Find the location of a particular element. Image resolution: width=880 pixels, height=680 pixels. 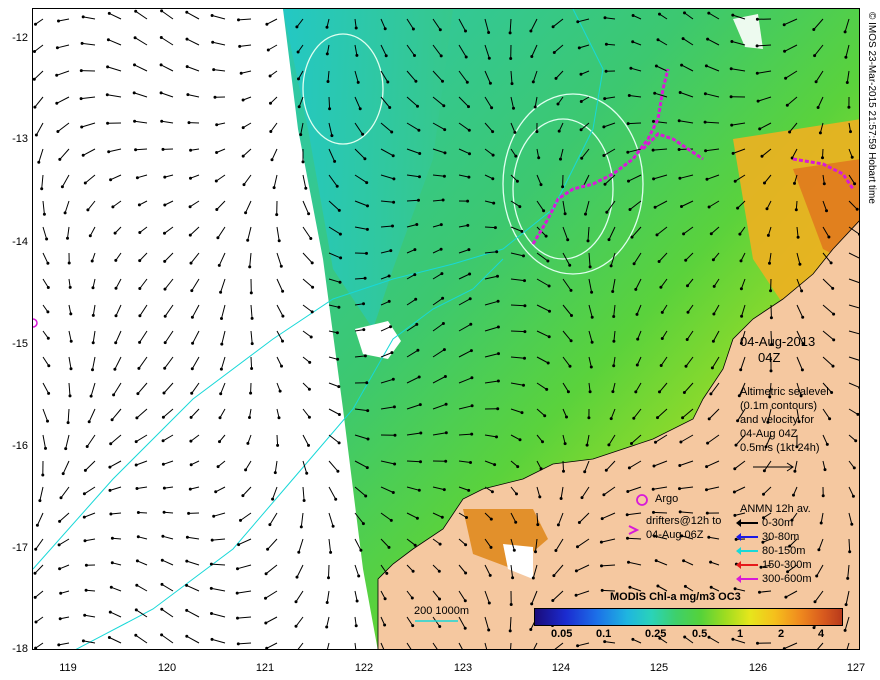

lon-tick: 126 is located at coordinates (758, 668).